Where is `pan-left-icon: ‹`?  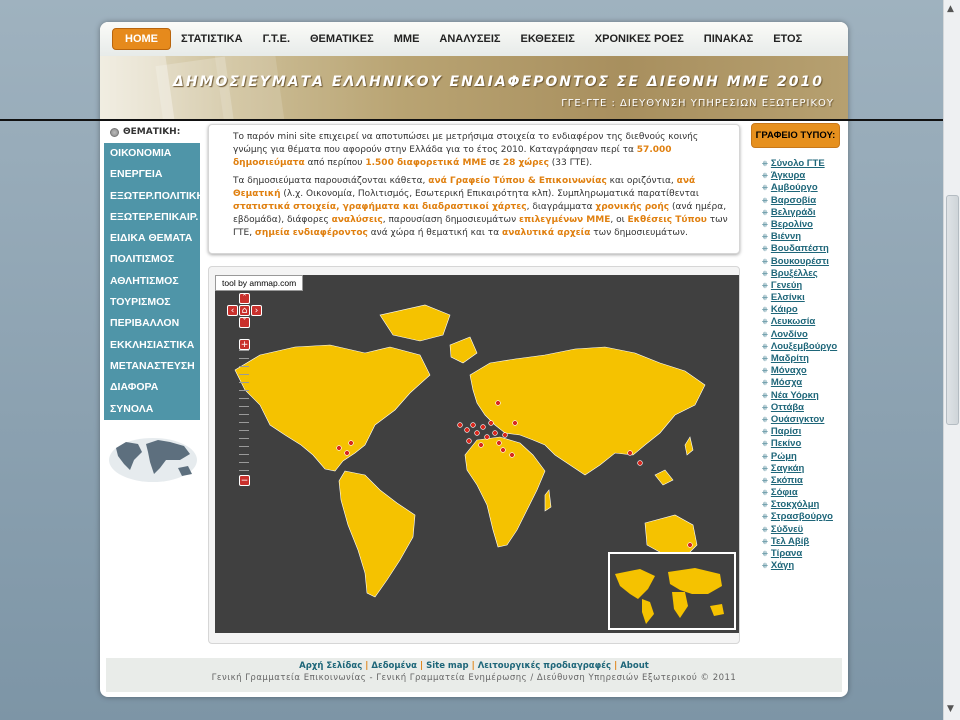
pan-left-icon: ‹ is located at coordinates (232, 310).